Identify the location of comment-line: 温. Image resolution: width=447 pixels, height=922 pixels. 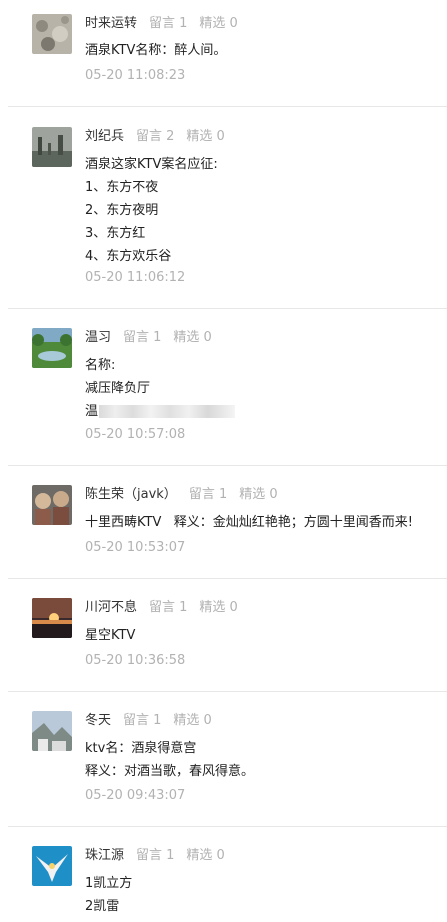
(92, 411).